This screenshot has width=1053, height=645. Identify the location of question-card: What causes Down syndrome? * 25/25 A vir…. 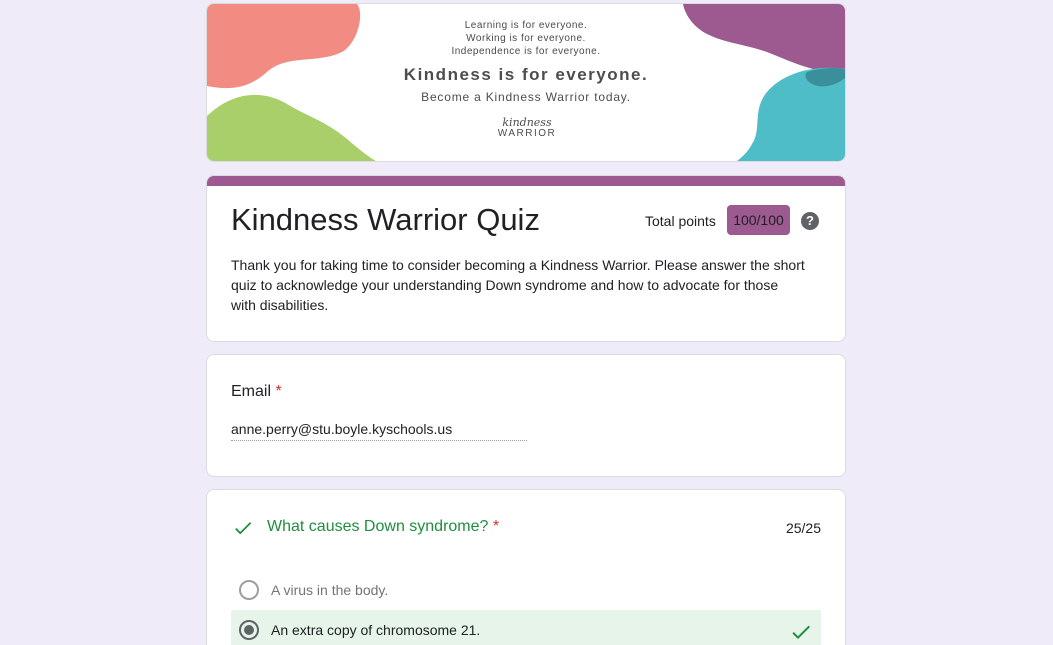
(526, 567).